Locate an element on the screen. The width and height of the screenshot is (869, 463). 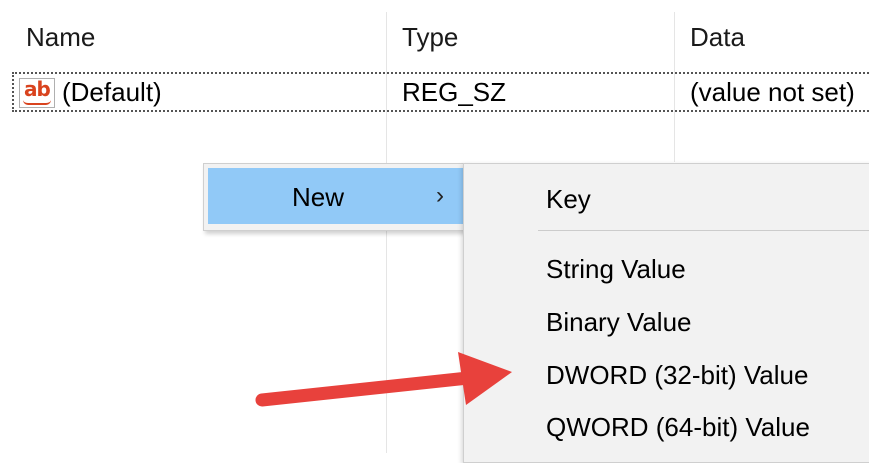
menu-item-new: New › is located at coordinates (336, 196).